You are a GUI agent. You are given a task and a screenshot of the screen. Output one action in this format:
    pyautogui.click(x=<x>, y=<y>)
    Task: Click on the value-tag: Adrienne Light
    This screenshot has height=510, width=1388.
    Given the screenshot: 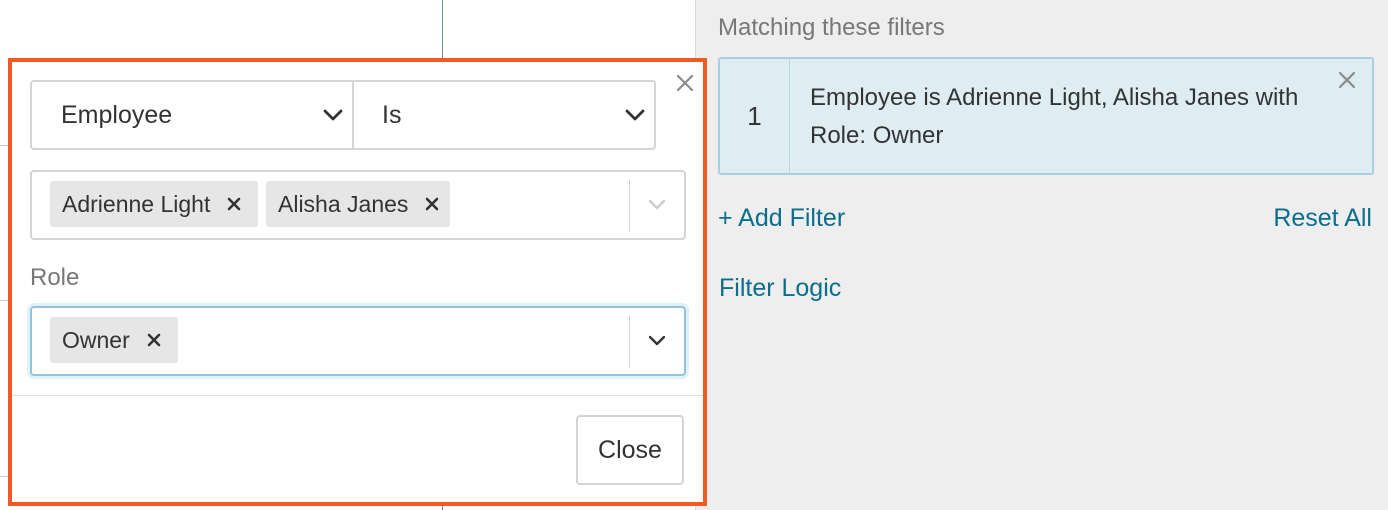 What is the action you would take?
    pyautogui.click(x=154, y=204)
    